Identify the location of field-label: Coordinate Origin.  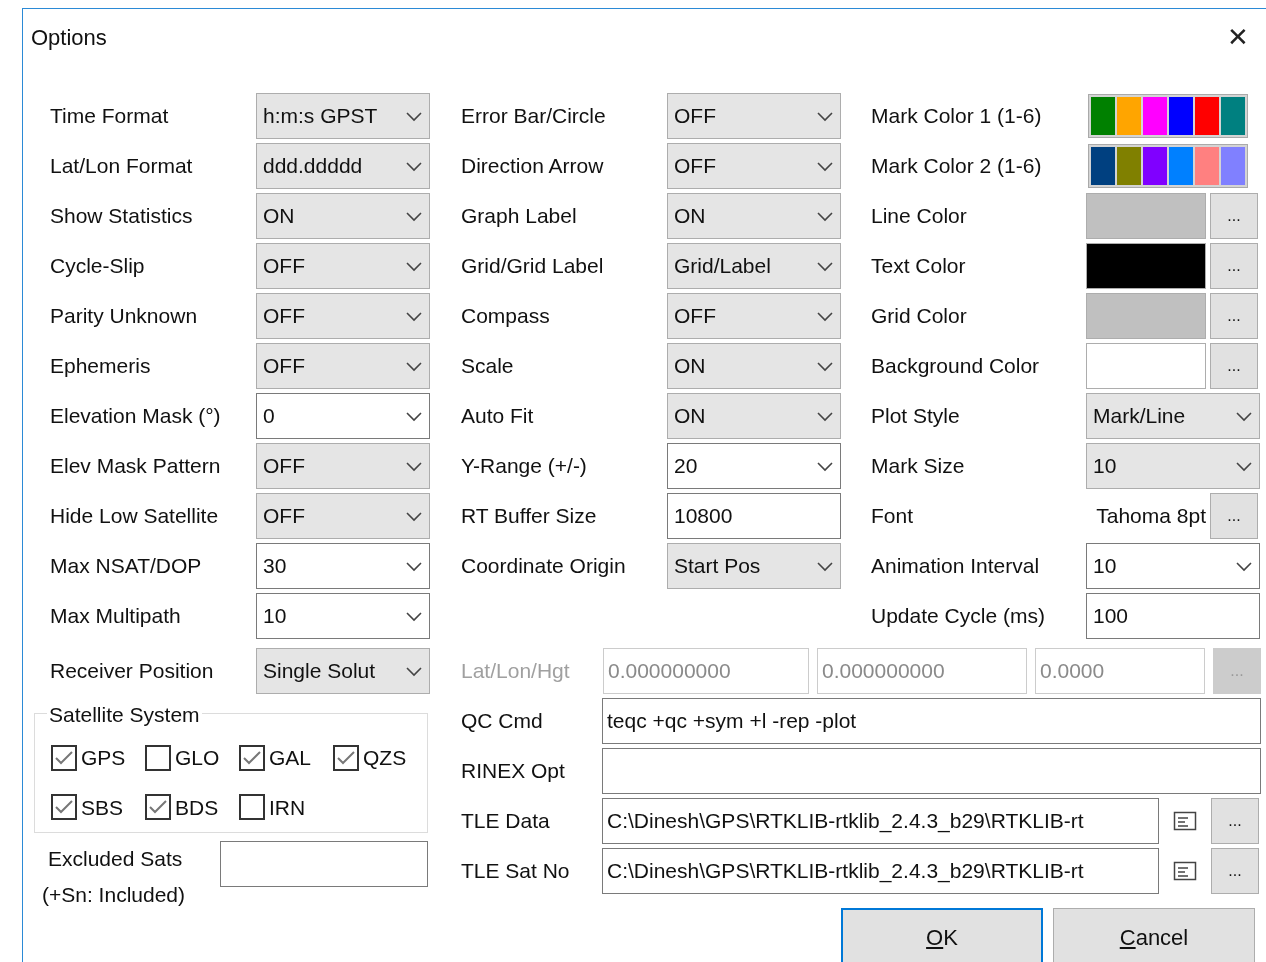
(544, 566).